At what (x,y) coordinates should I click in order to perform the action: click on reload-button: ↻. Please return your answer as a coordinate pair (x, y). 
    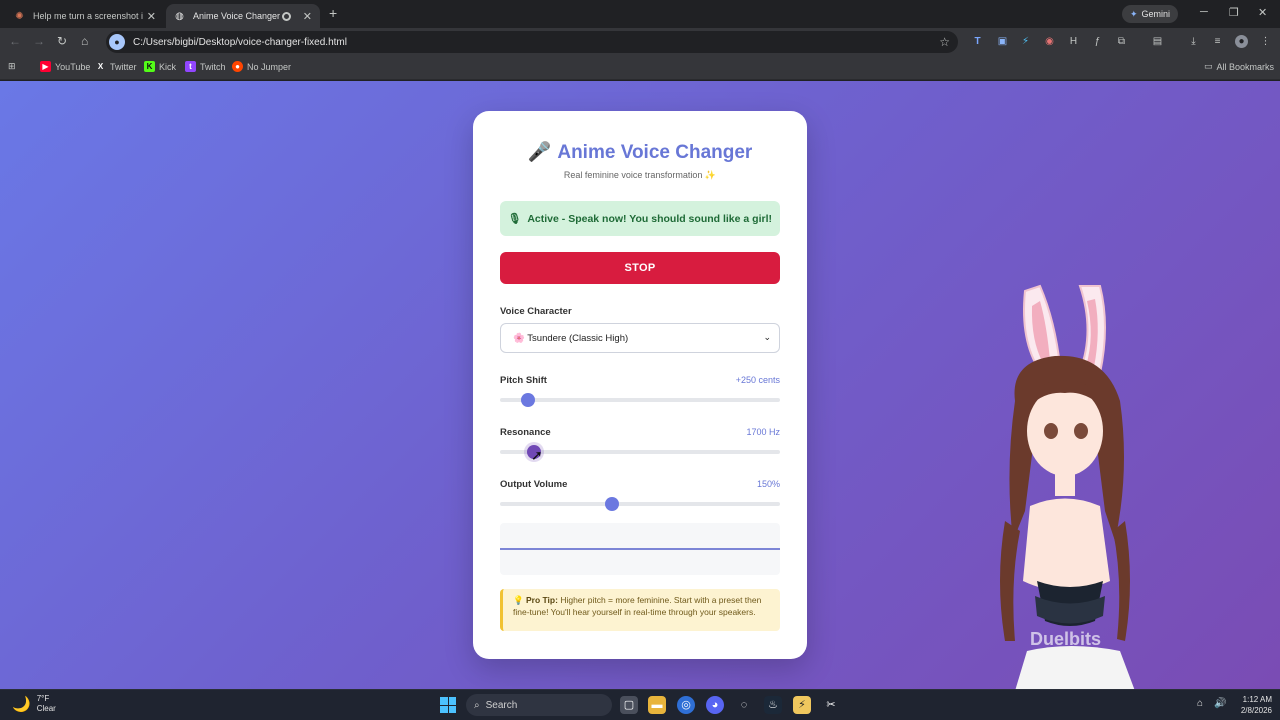
    Looking at the image, I should click on (62, 41).